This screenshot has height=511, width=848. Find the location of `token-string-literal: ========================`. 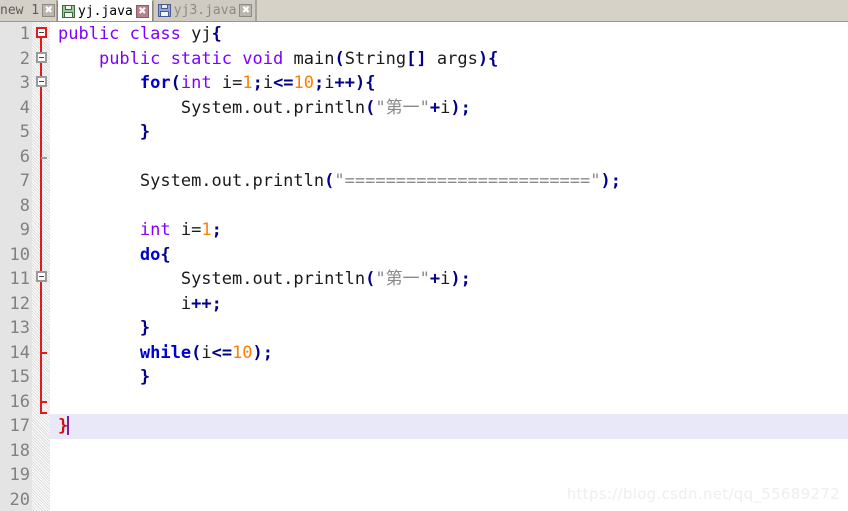

token-string-literal: ======================== is located at coordinates (468, 181).